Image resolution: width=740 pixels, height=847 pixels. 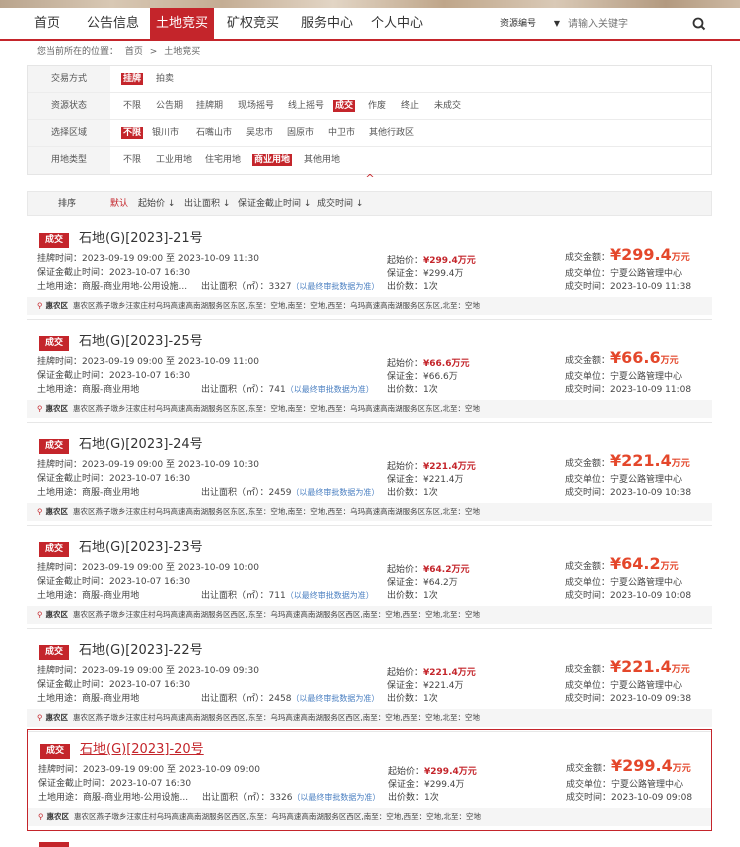 I want to click on listing-title: 石地(G)[2023]-22号, so click(x=141, y=651).